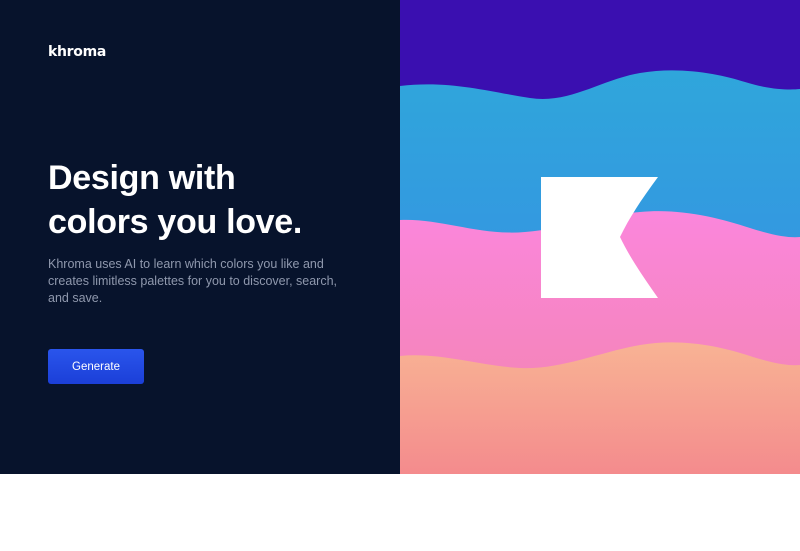 This screenshot has height=551, width=800. Describe the element at coordinates (600, 408) in the screenshot. I see `peach-color-band` at that location.